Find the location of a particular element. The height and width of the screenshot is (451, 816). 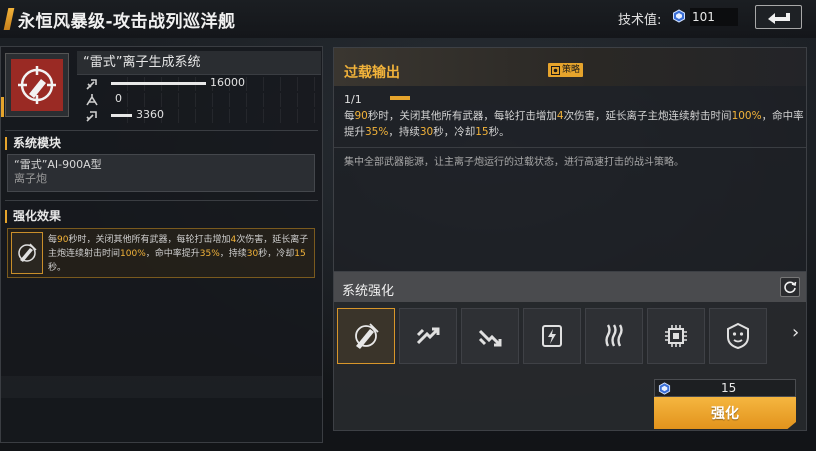

effect-text: ，持续 is located at coordinates (233, 254).